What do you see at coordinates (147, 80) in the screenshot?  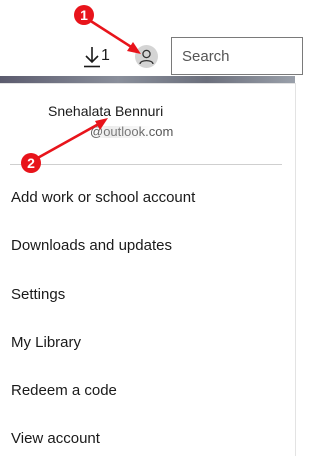 I see `background-banner-strip` at bounding box center [147, 80].